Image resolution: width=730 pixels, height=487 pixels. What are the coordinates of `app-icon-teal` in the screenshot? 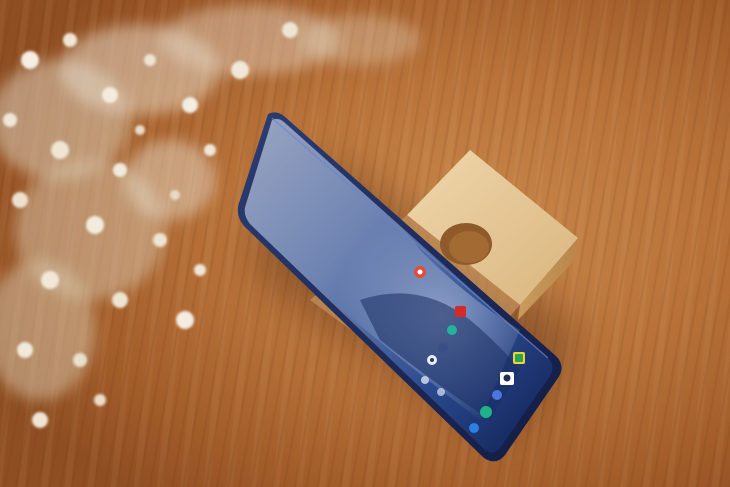 It's located at (452, 330).